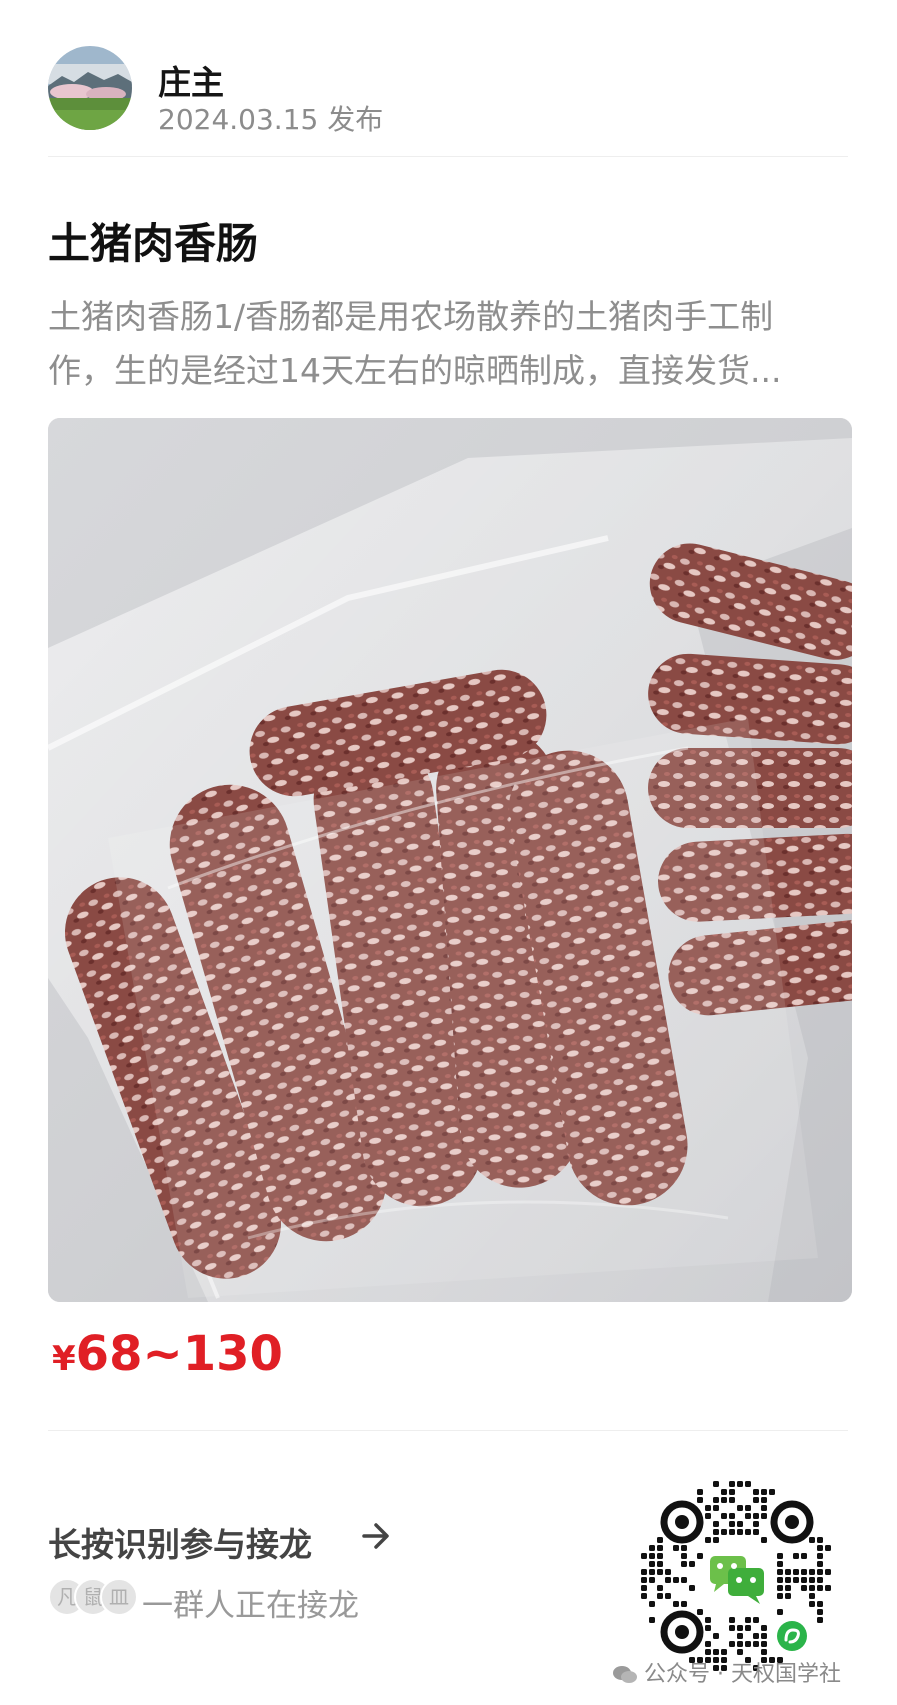 The image size is (897, 1705). What do you see at coordinates (411, 316) in the screenshot?
I see `description-line-1: 土猪肉香肠1/香肠都是用农场散养的土猪肉手工制` at bounding box center [411, 316].